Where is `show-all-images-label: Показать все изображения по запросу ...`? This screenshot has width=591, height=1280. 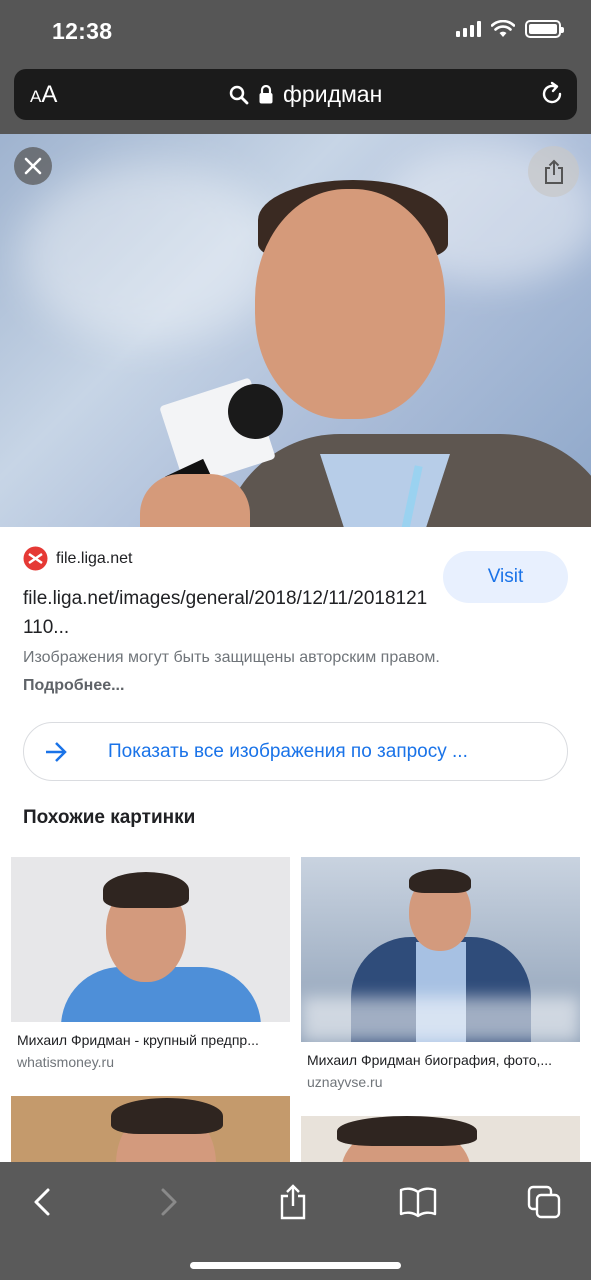
show-all-images-label: Показать все изображения по запросу ... is located at coordinates (288, 751).